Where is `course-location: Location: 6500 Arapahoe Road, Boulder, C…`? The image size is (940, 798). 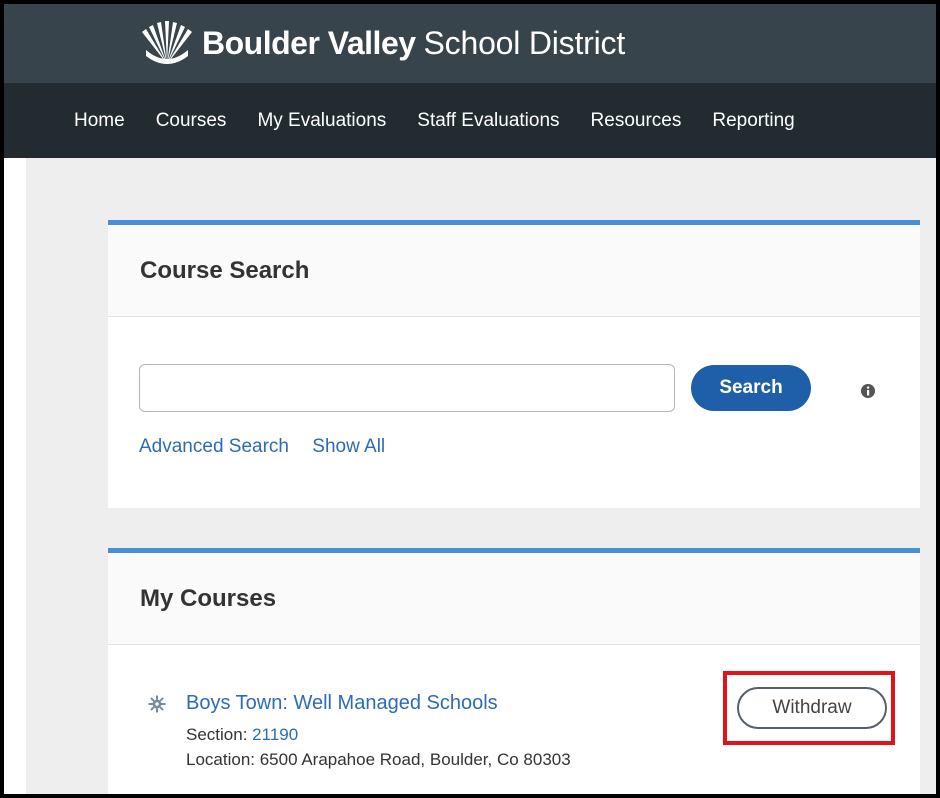 course-location: Location: 6500 Arapahoe Road, Boulder, C… is located at coordinates (378, 759).